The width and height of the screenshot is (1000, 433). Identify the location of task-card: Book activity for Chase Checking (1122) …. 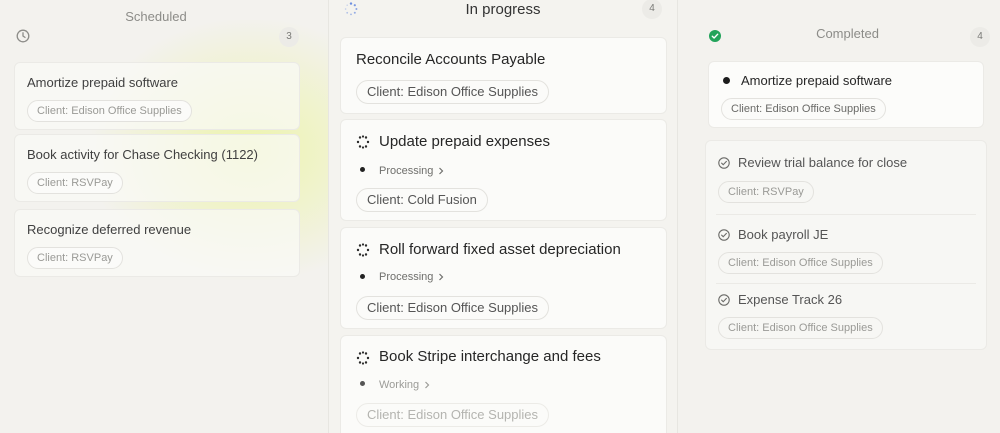
(157, 168).